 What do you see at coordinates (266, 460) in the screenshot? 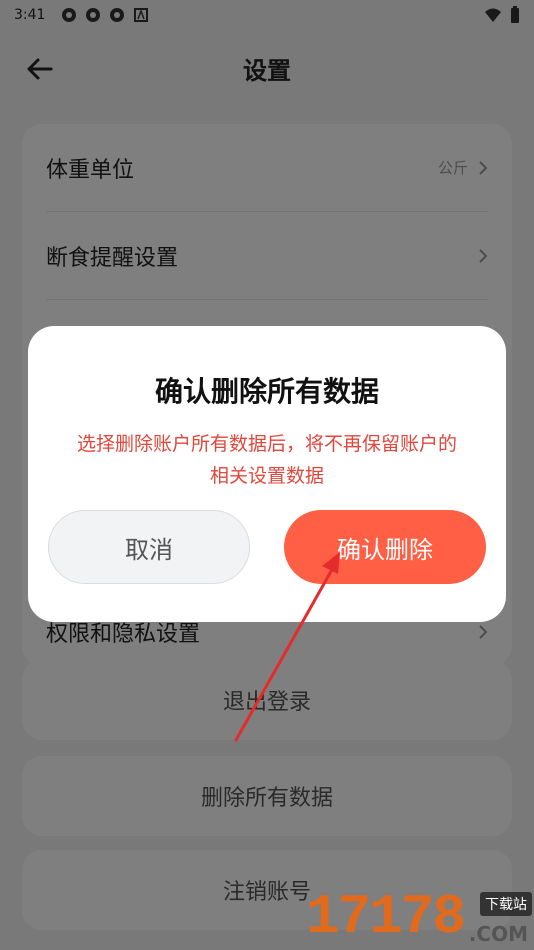
I see `dialog-message: 选择删除账户所有数据后，将不再保留账户的相关设置数据` at bounding box center [266, 460].